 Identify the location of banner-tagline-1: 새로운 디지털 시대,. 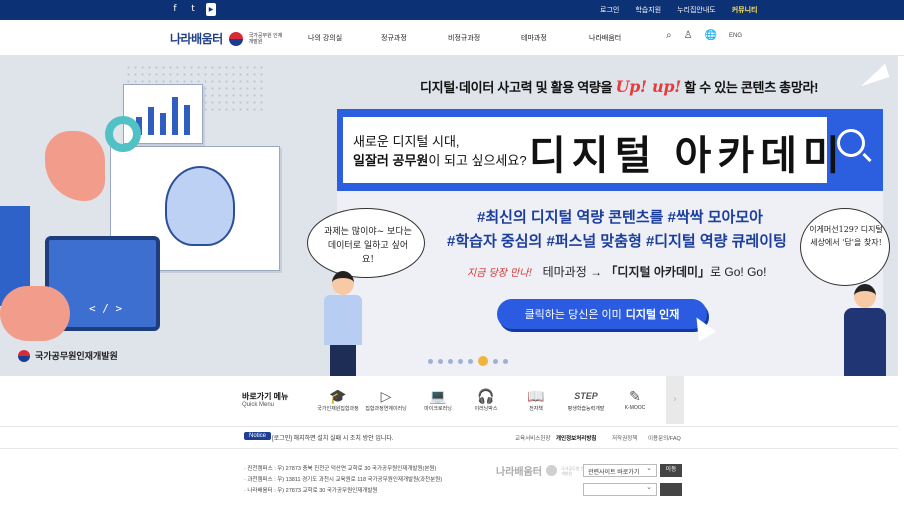
(406, 141).